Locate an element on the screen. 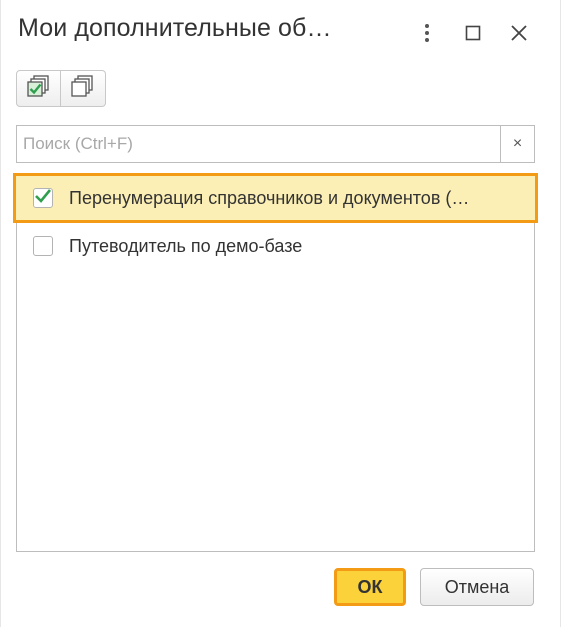  close-button is located at coordinates (519, 33).